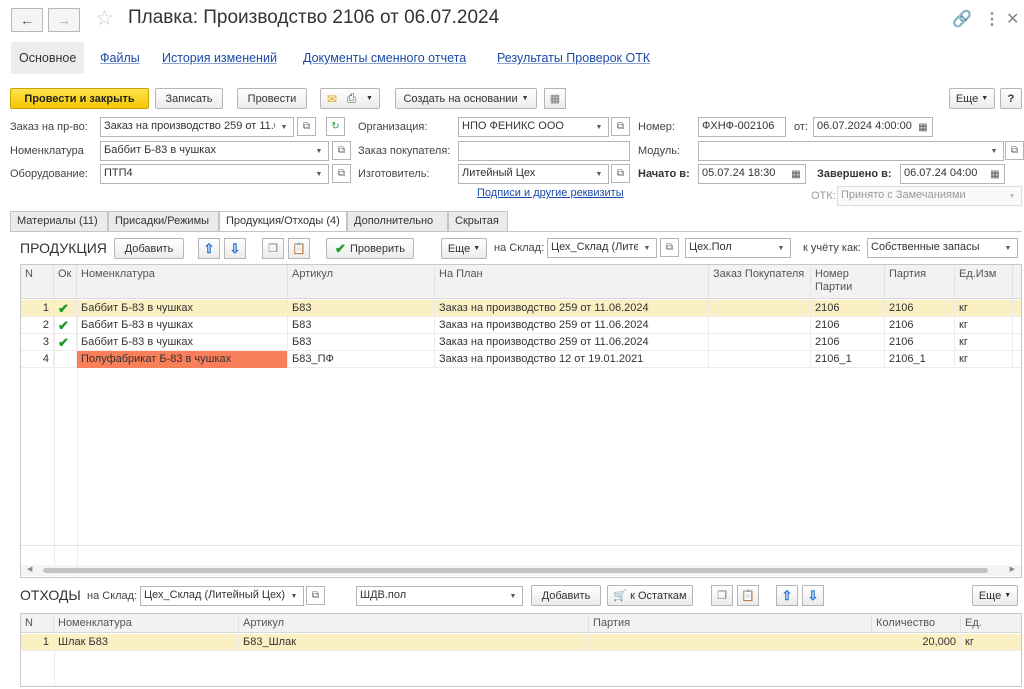  I want to click on tab-otk-results: Результаты Проверок ОТК, so click(573, 58).